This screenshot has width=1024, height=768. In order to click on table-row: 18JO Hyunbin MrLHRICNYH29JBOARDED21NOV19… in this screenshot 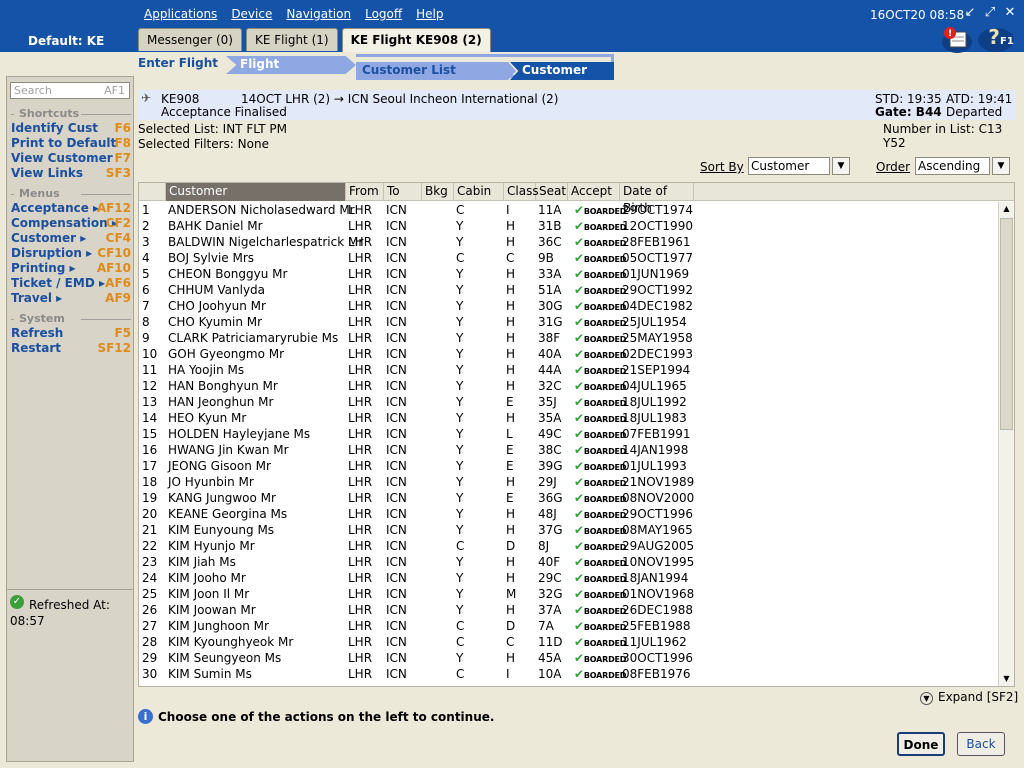, I will do `click(569, 482)`.